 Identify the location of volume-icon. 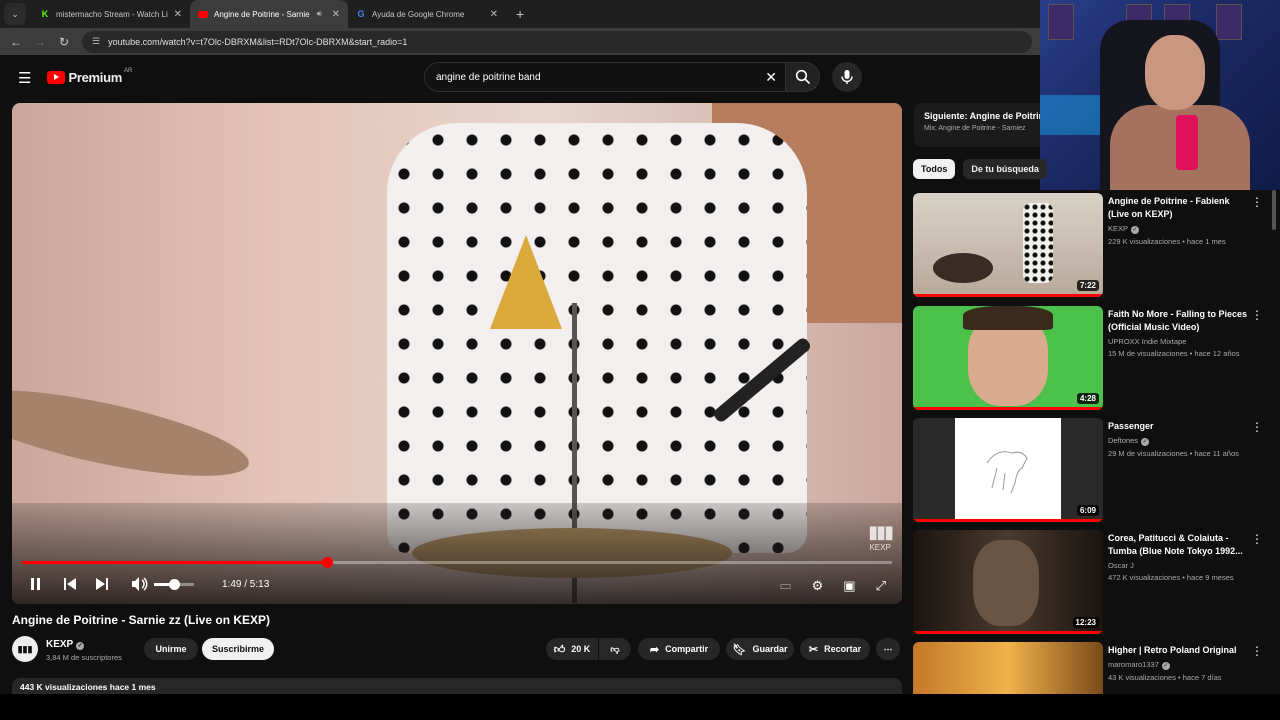
(140, 584).